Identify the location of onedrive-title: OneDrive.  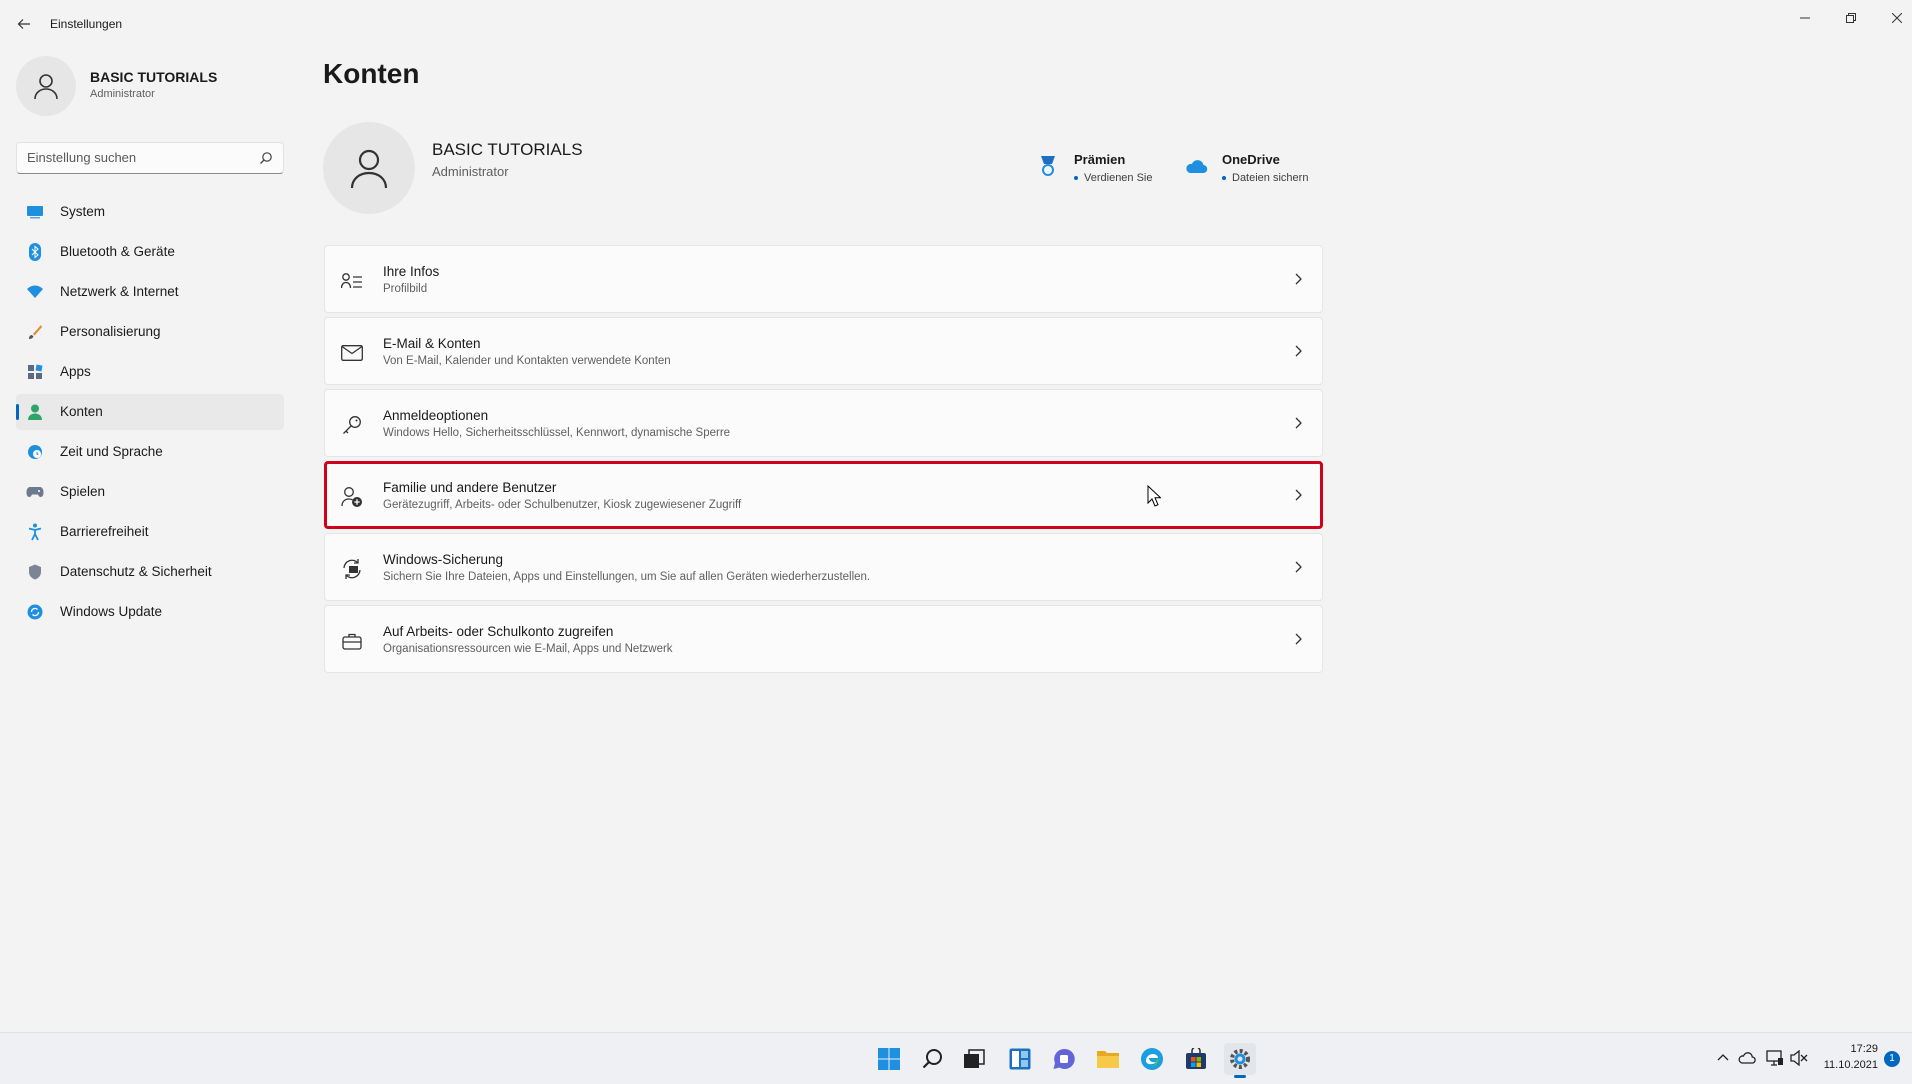
(1251, 159).